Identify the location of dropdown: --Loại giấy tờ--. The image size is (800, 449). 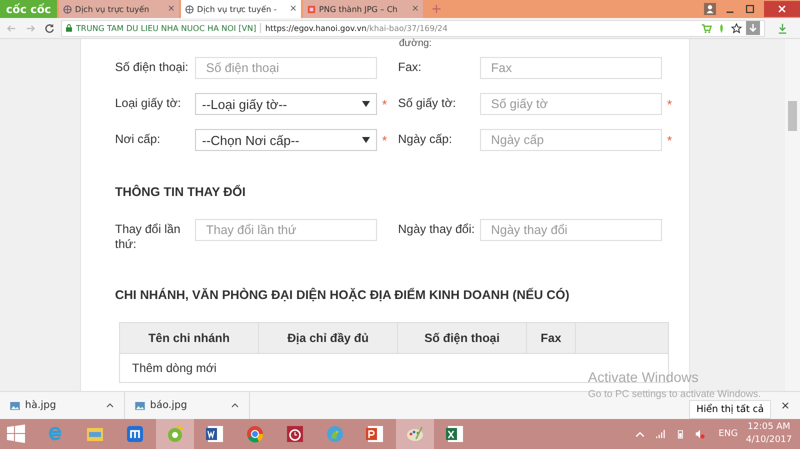
(286, 104).